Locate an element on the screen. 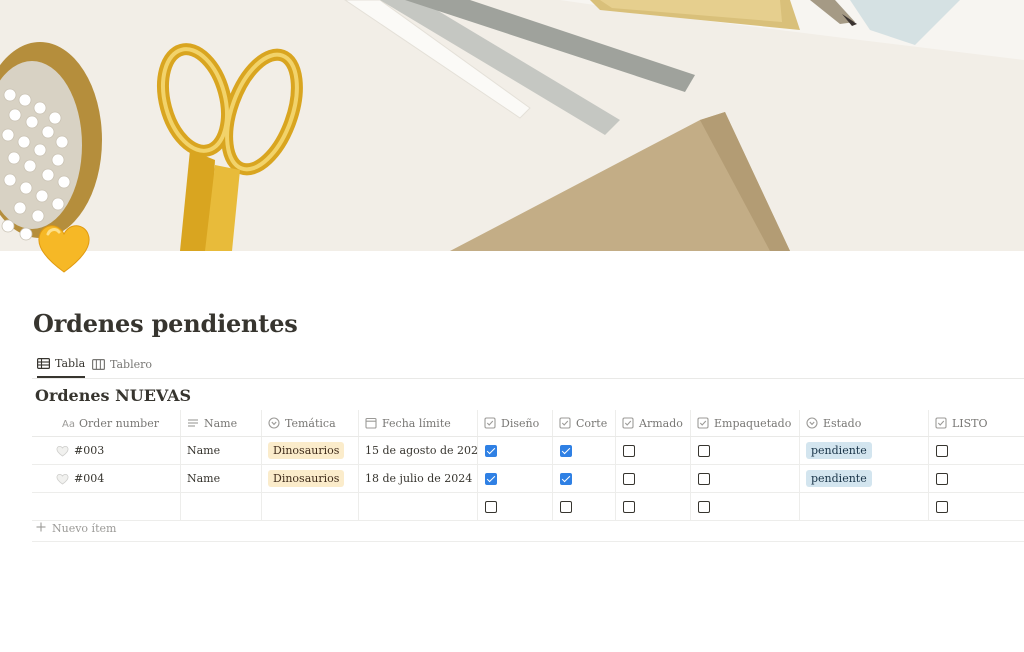 The image size is (1024, 652). svg-text: Aa is located at coordinates (68, 424).